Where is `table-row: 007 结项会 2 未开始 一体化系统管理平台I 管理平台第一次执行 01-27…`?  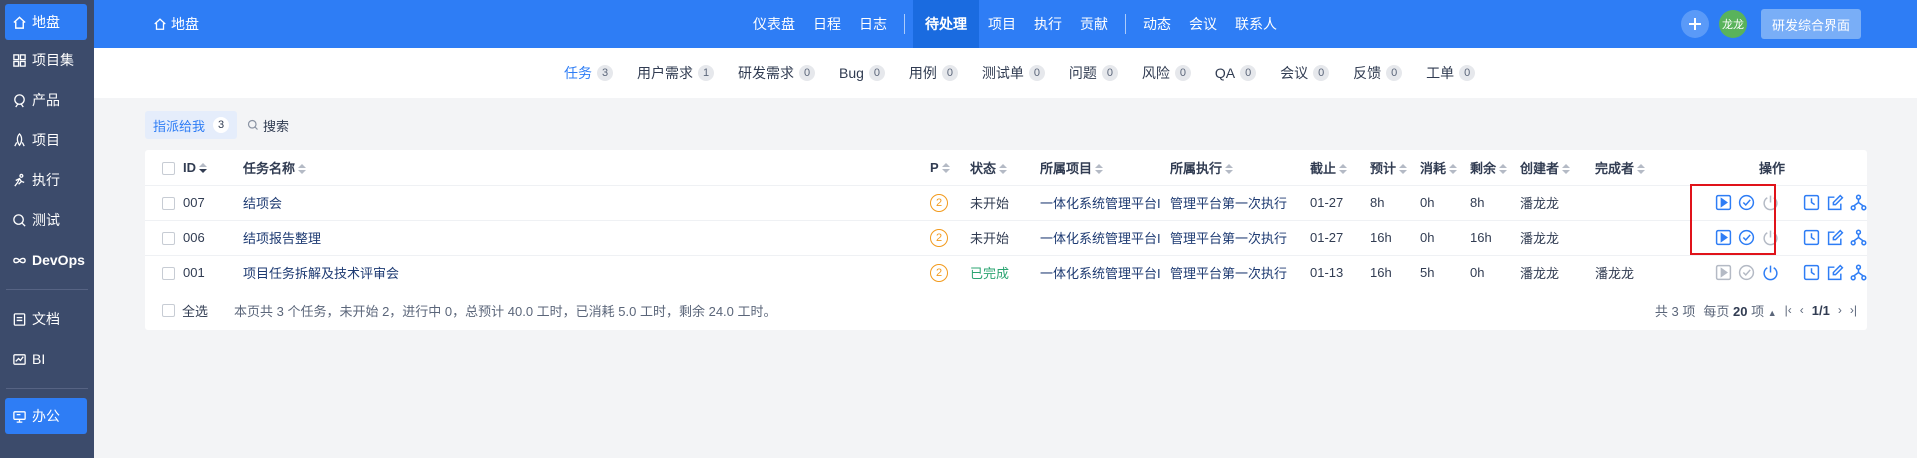
table-row: 007 结项会 2 未开始 一体化系统管理平台I 管理平台第一次执行 01-27… is located at coordinates (1006, 202).